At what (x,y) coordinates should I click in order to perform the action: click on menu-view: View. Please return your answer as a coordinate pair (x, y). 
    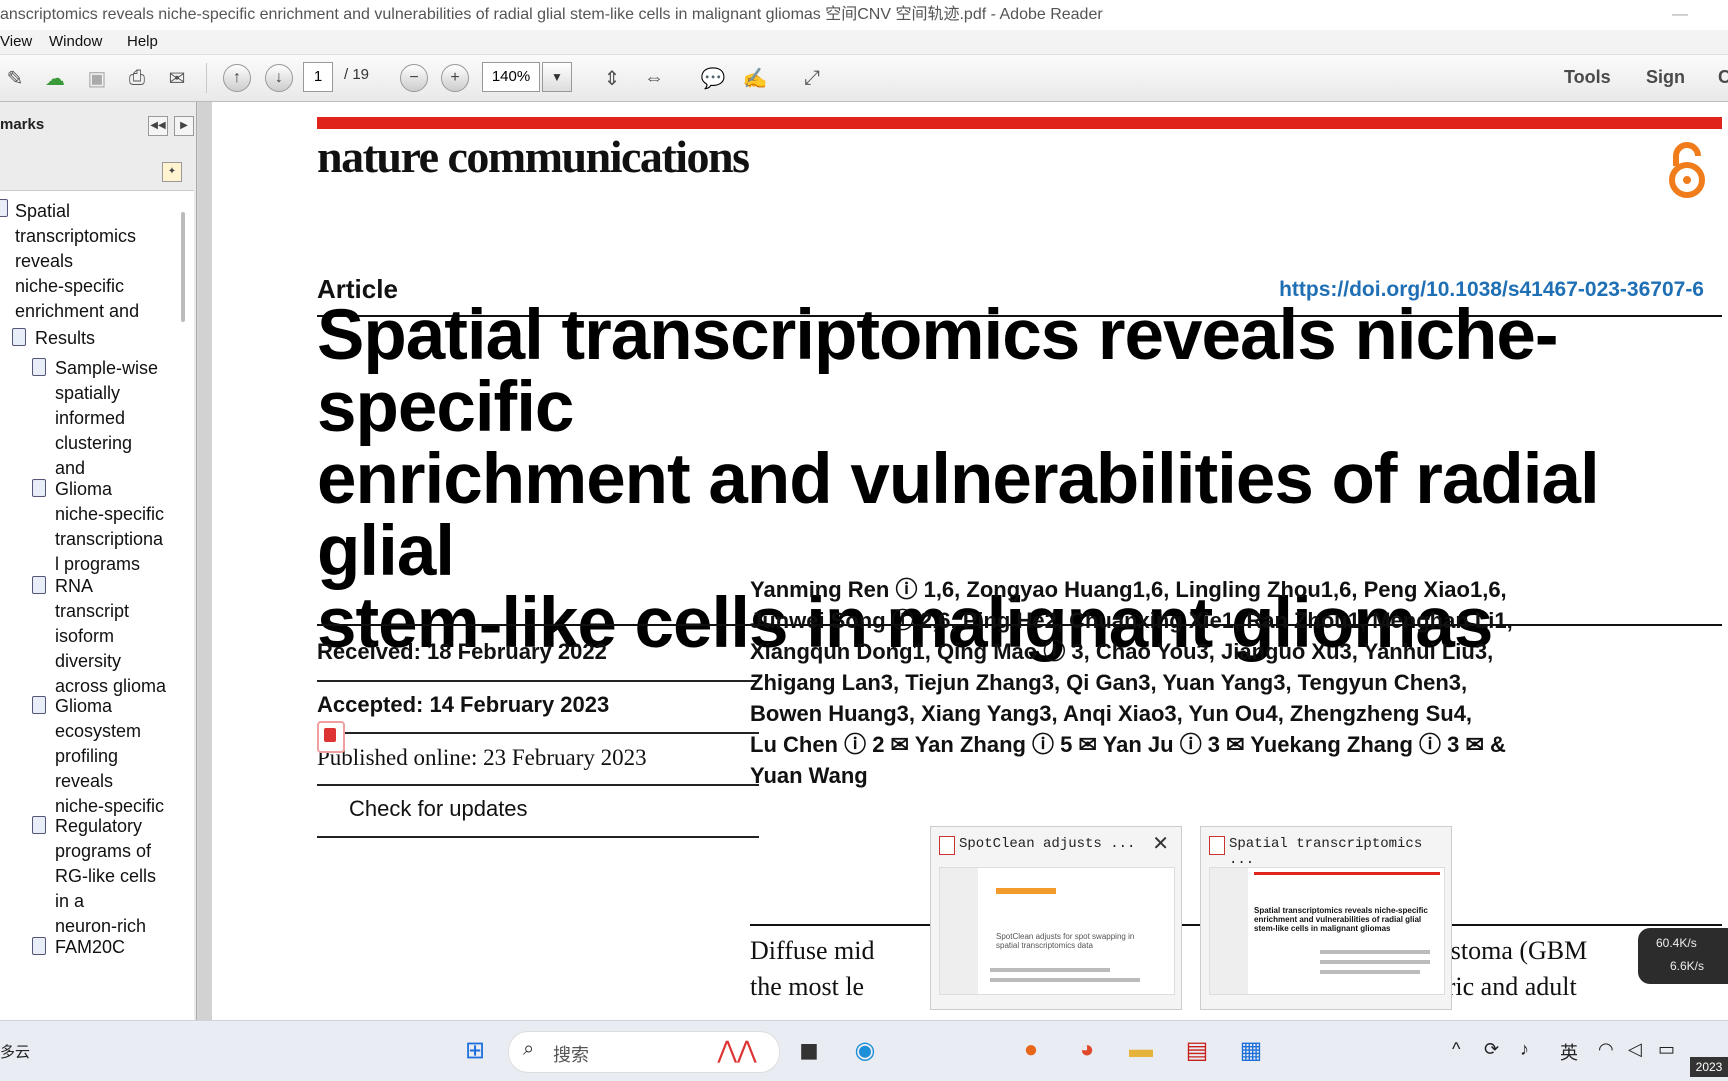
    Looking at the image, I should click on (16, 41).